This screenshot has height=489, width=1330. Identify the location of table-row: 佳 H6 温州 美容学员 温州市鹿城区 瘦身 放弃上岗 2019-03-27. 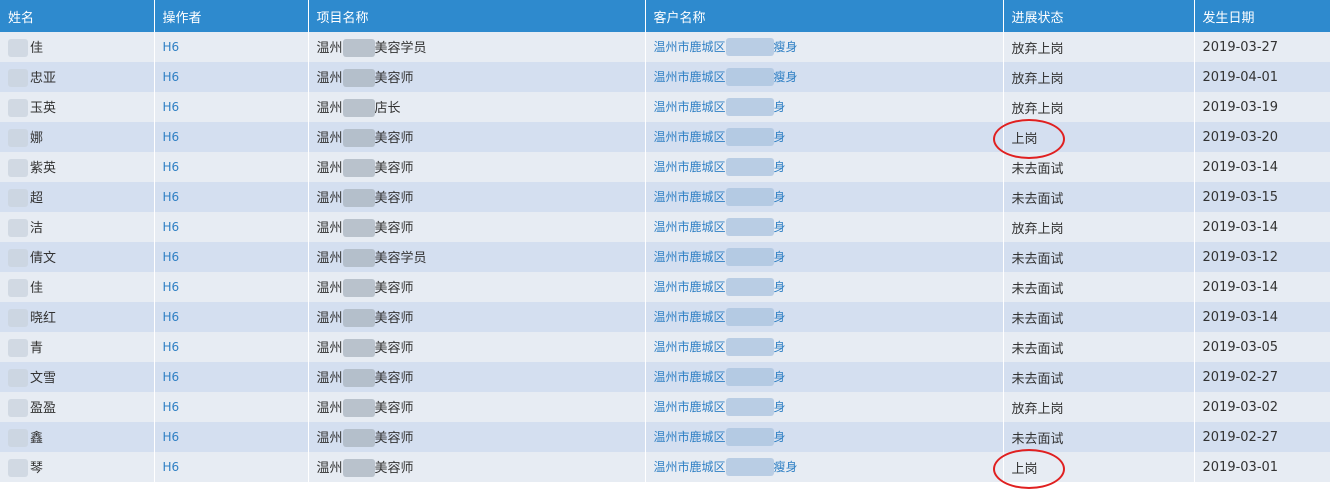
(665, 47).